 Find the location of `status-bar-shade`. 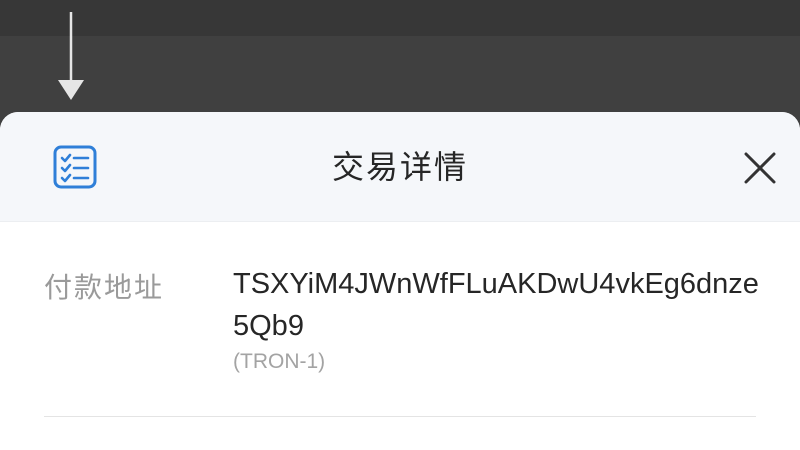

status-bar-shade is located at coordinates (400, 18).